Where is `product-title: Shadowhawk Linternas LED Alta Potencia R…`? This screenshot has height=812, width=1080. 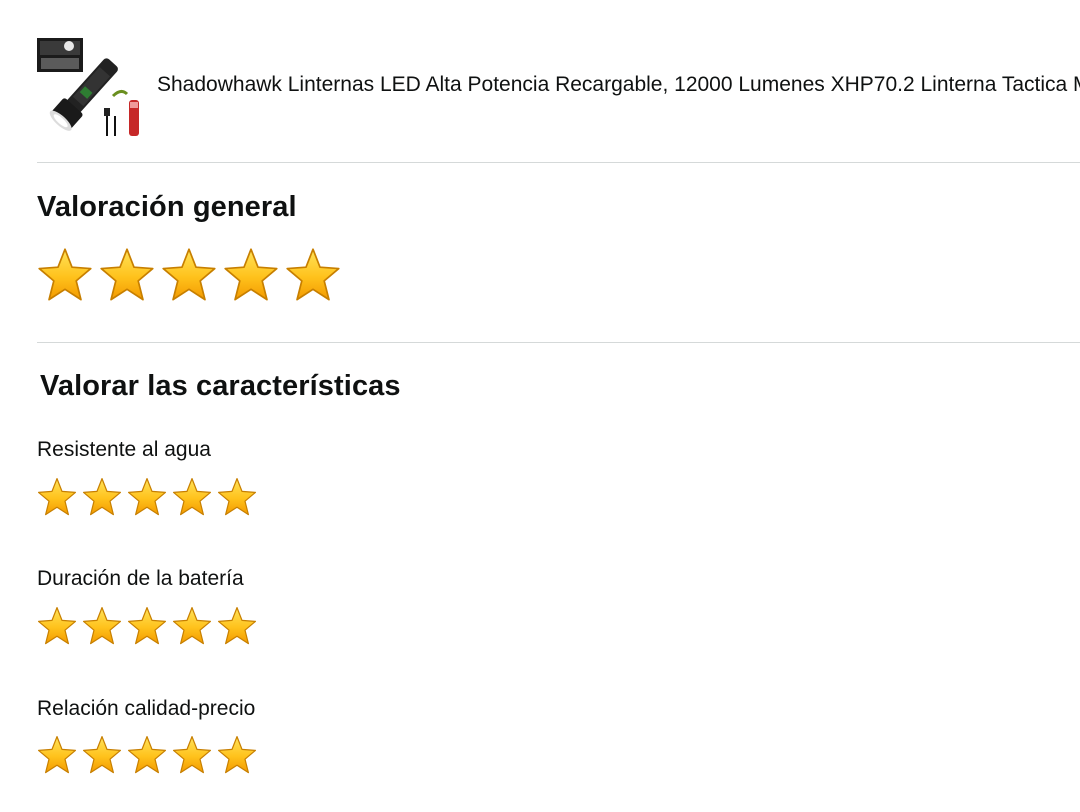 product-title: Shadowhawk Linternas LED Alta Potencia R… is located at coordinates (618, 84).